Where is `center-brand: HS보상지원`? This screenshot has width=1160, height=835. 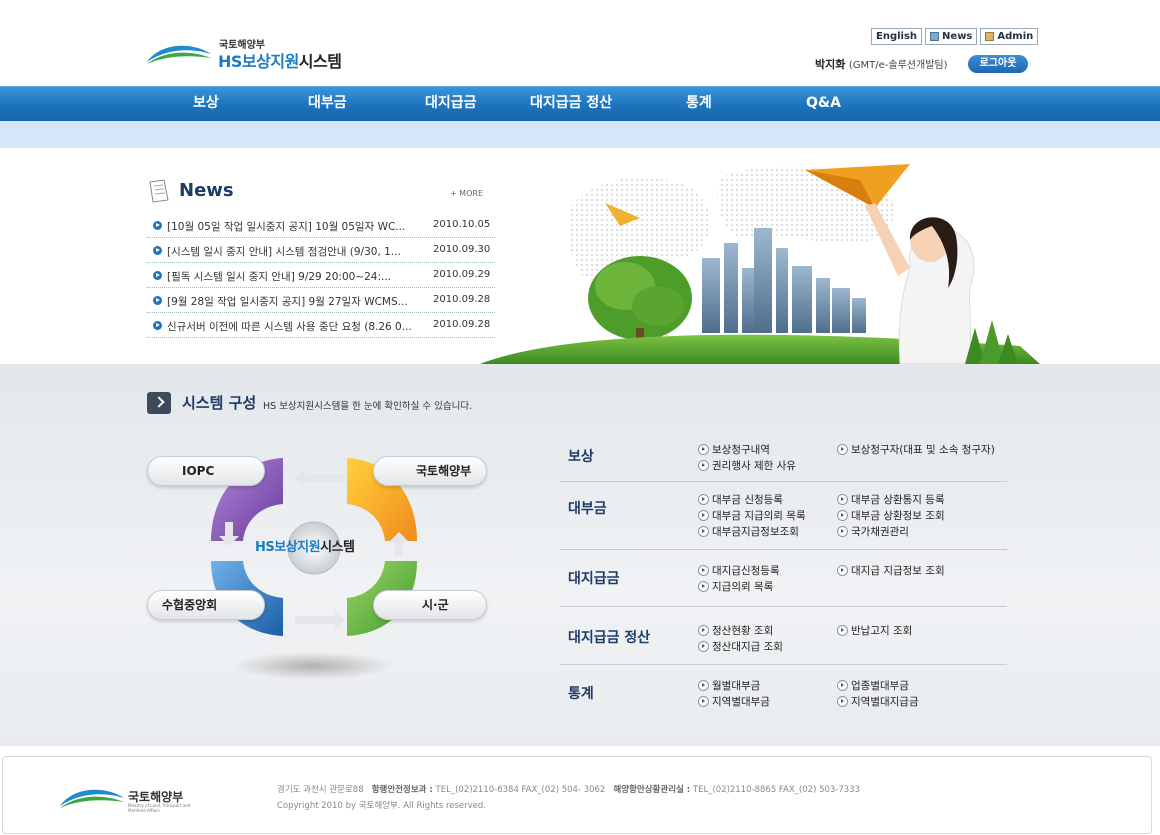 center-brand: HS보상지원 is located at coordinates (288, 547).